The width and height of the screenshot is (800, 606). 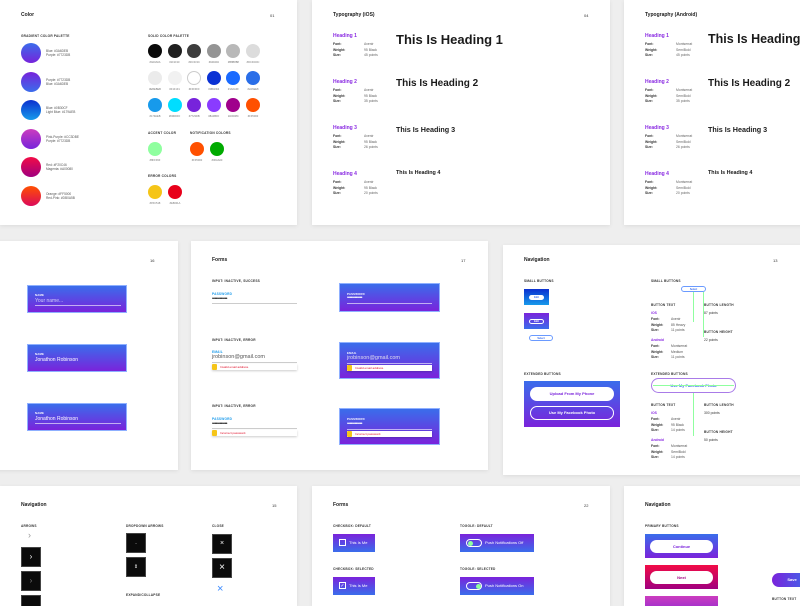 What do you see at coordinates (136, 567) in the screenshot?
I see `up-down-icon: ⇕` at bounding box center [136, 567].